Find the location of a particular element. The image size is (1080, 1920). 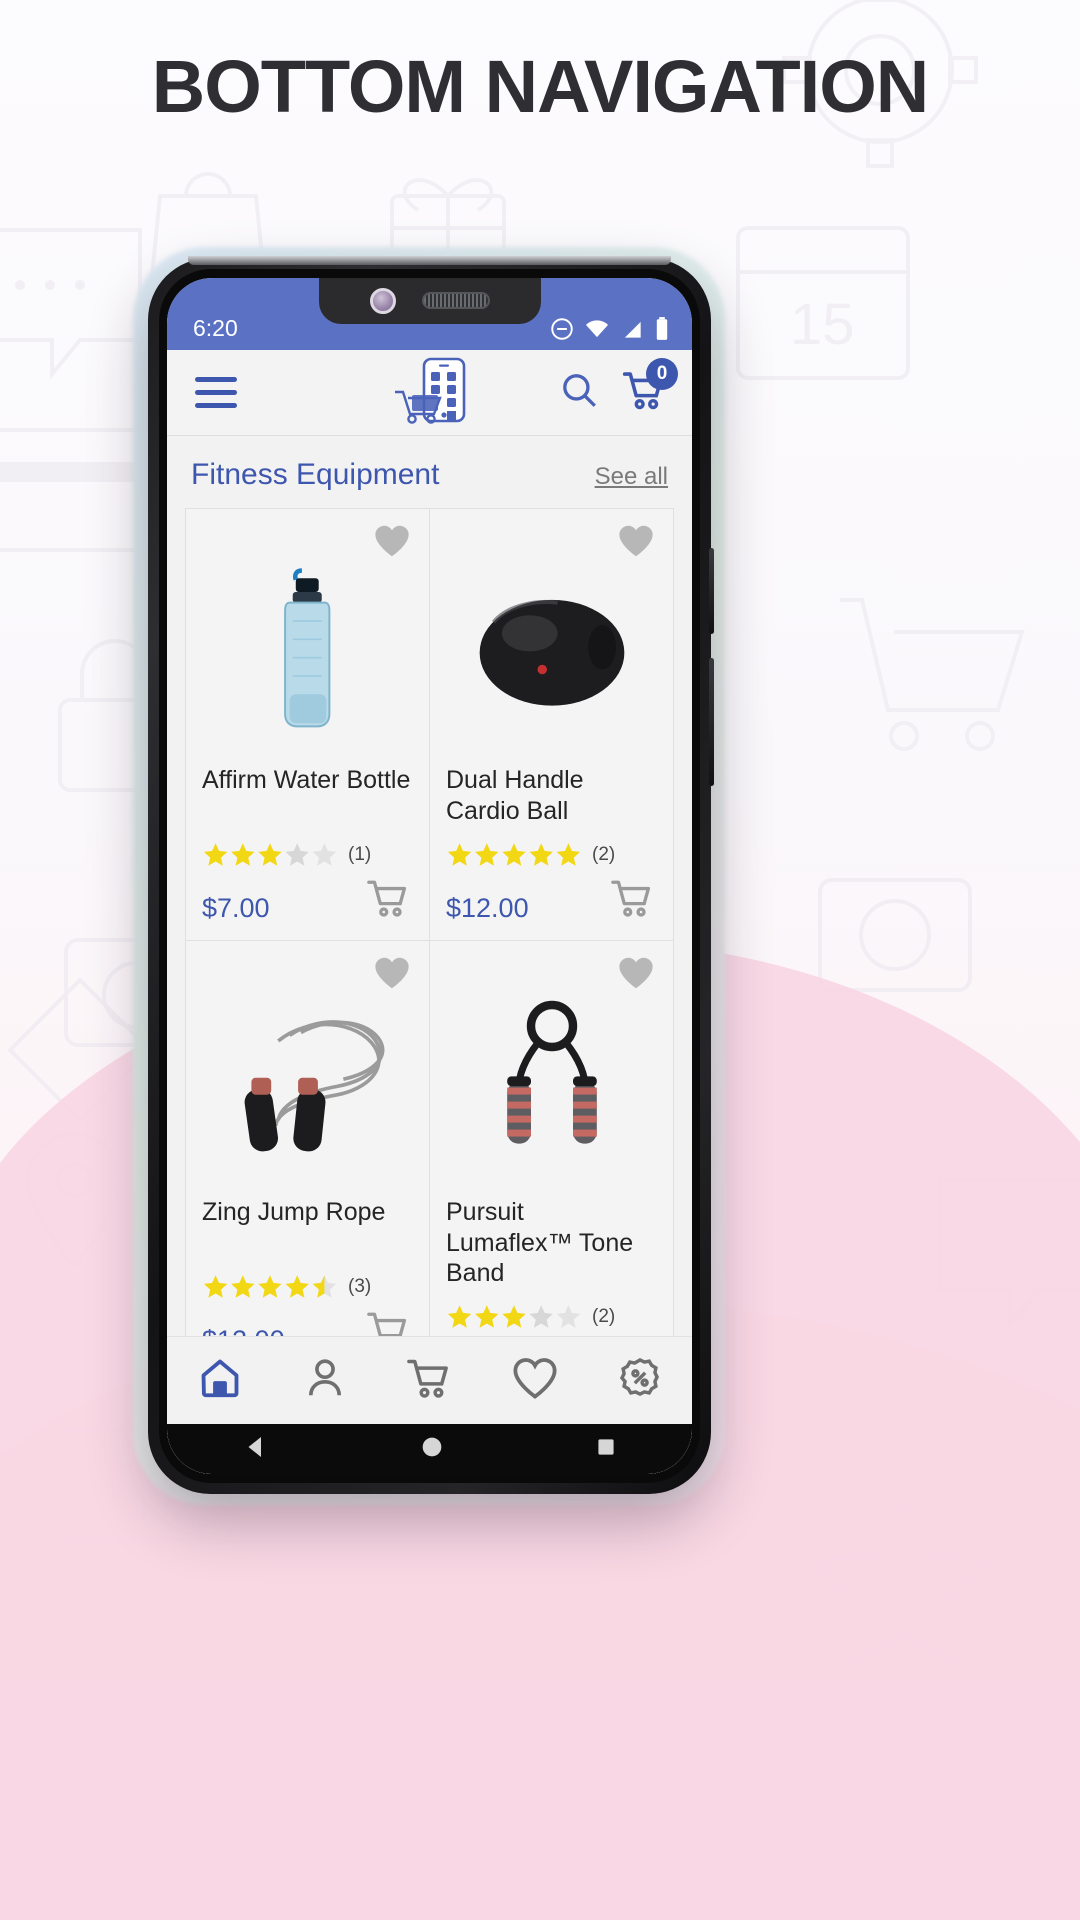

product-card: Affirm Water Bottle (1) $7.00 is located at coordinates (307, 724).